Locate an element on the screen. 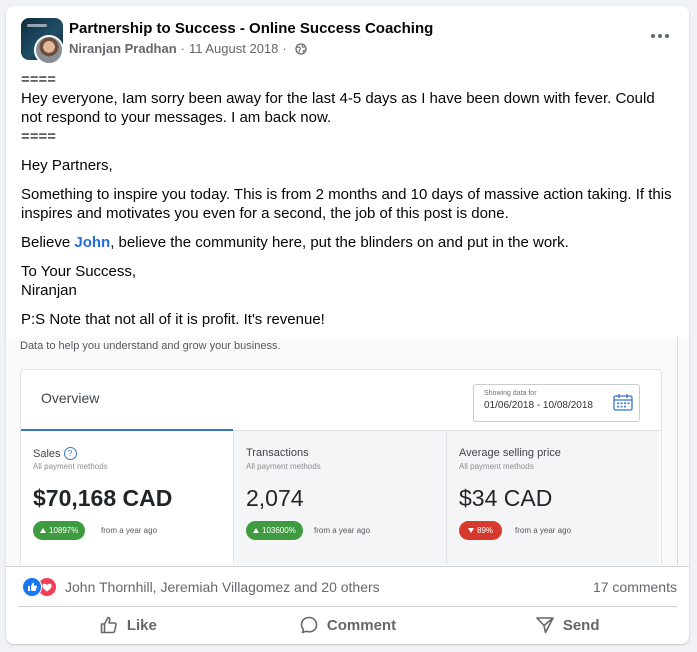 This screenshot has height=652, width=697. calendar-icon is located at coordinates (623, 402).